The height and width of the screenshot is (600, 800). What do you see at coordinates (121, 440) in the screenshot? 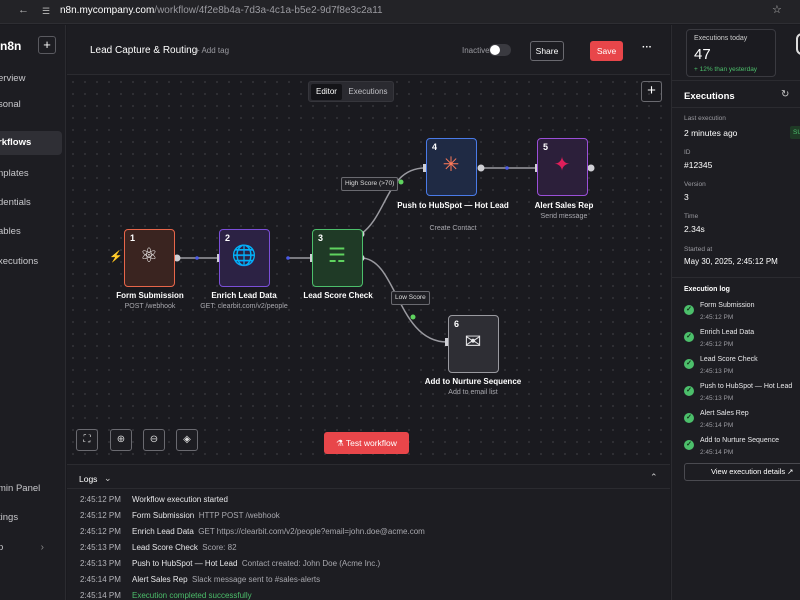
I see `zoom-in-icon: ⊕` at bounding box center [121, 440].